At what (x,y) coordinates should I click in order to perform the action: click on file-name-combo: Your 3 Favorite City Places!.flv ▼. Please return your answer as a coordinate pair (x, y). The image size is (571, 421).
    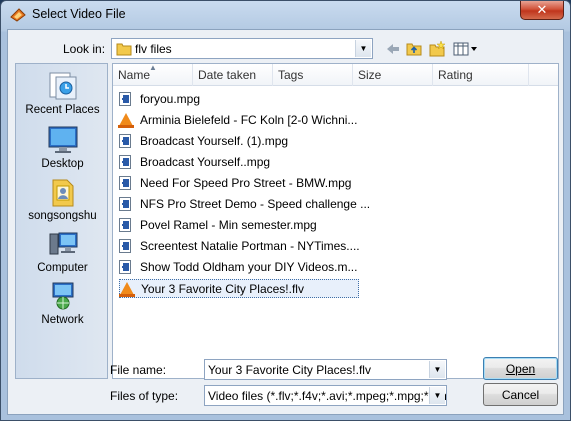
    Looking at the image, I should click on (325, 369).